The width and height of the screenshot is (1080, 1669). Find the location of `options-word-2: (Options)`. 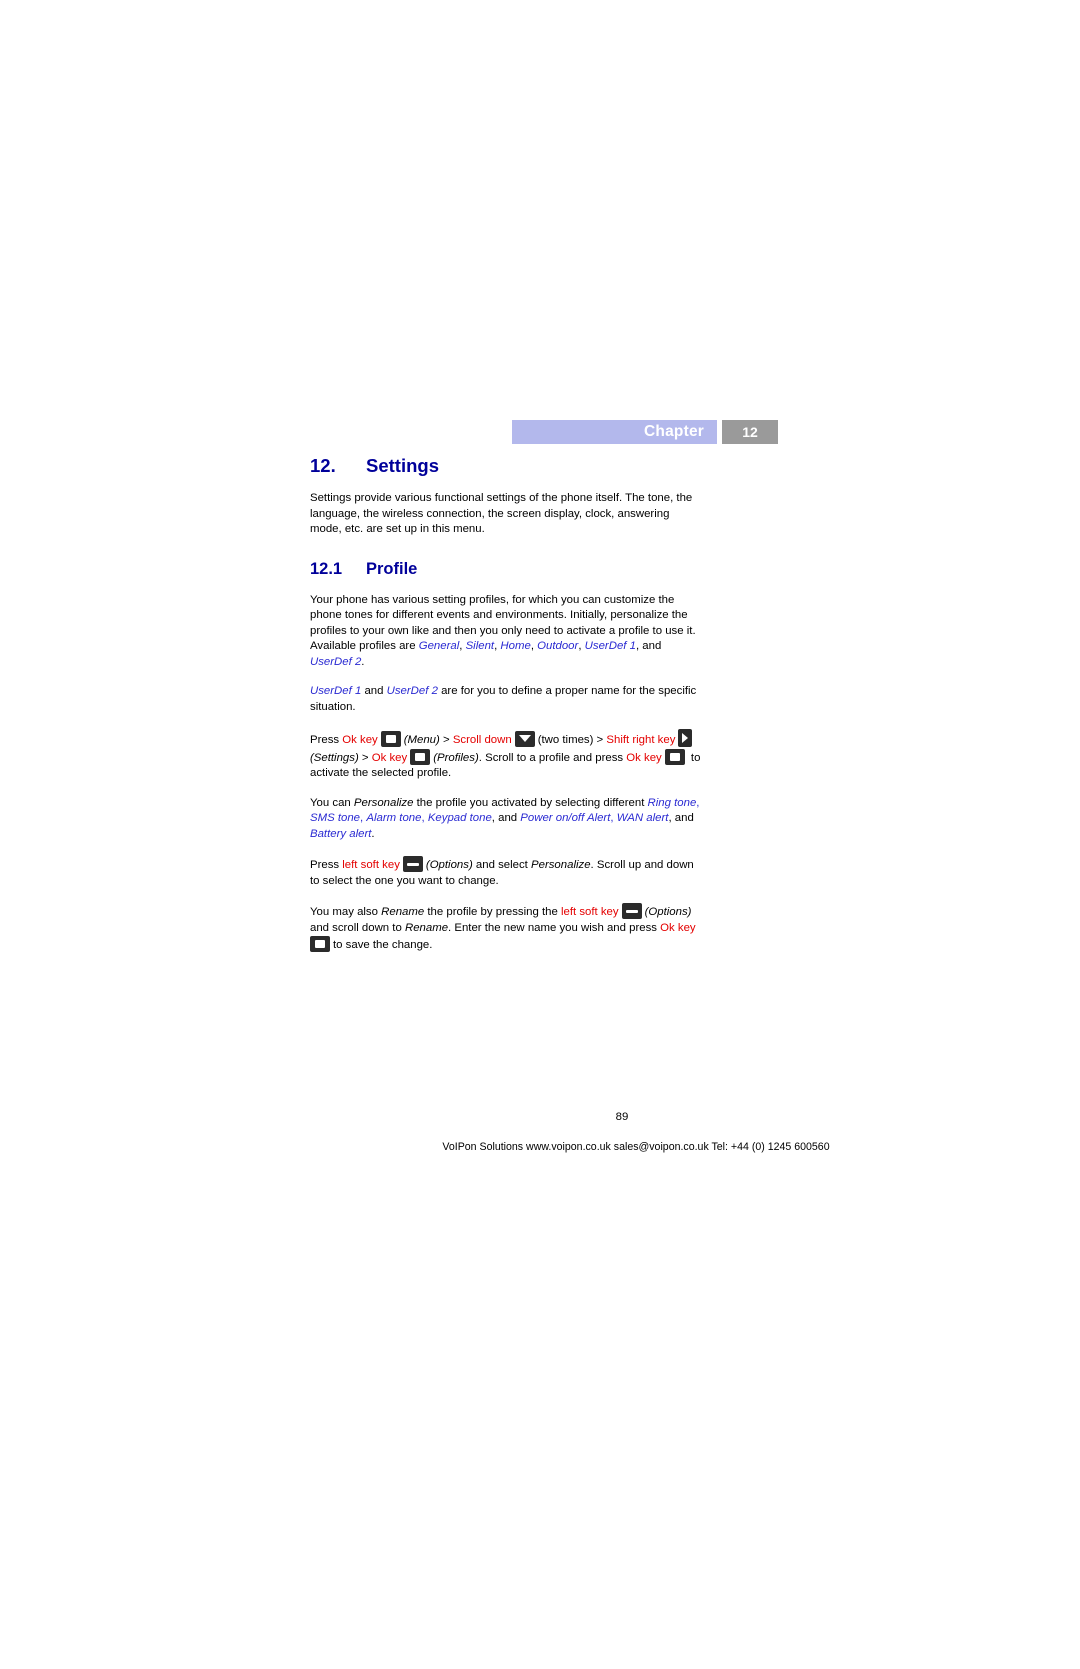

options-word-2: (Options) is located at coordinates (668, 912).